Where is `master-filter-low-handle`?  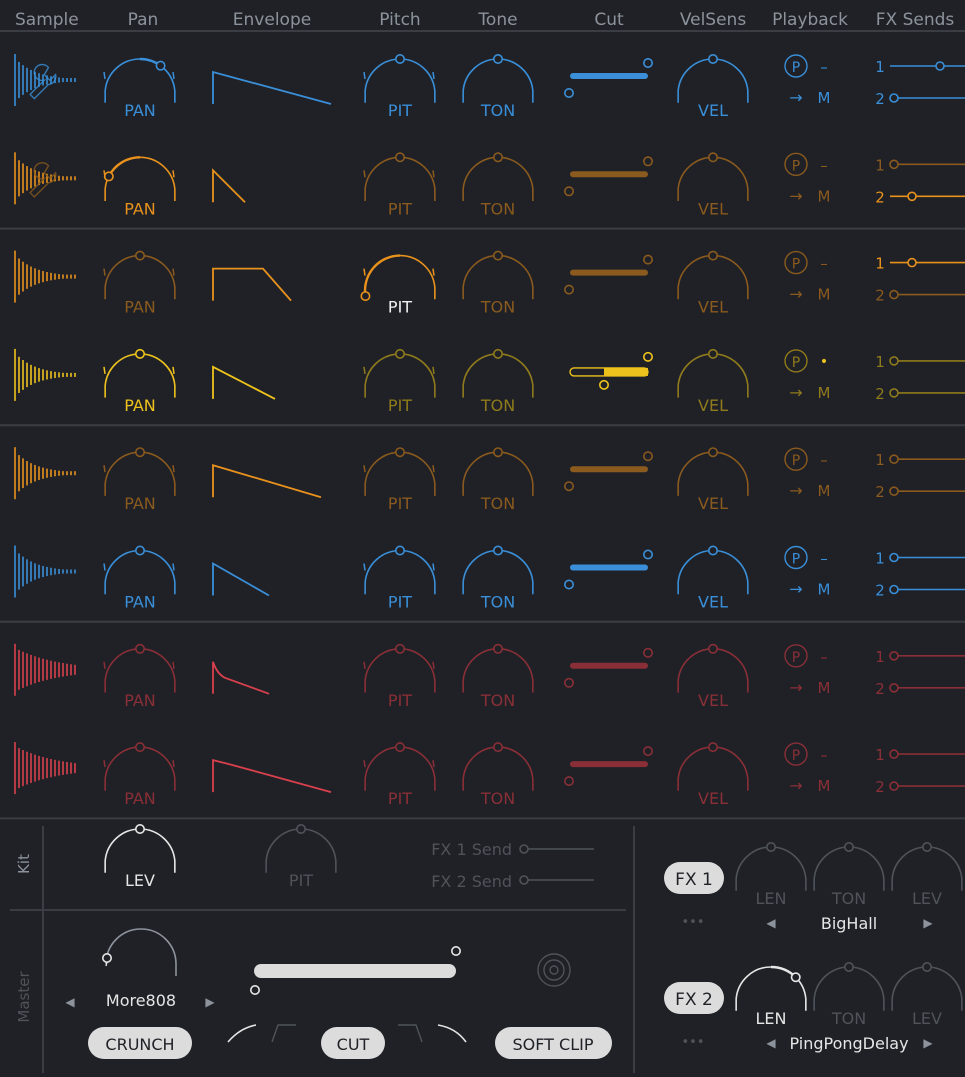
master-filter-low-handle is located at coordinates (255, 989).